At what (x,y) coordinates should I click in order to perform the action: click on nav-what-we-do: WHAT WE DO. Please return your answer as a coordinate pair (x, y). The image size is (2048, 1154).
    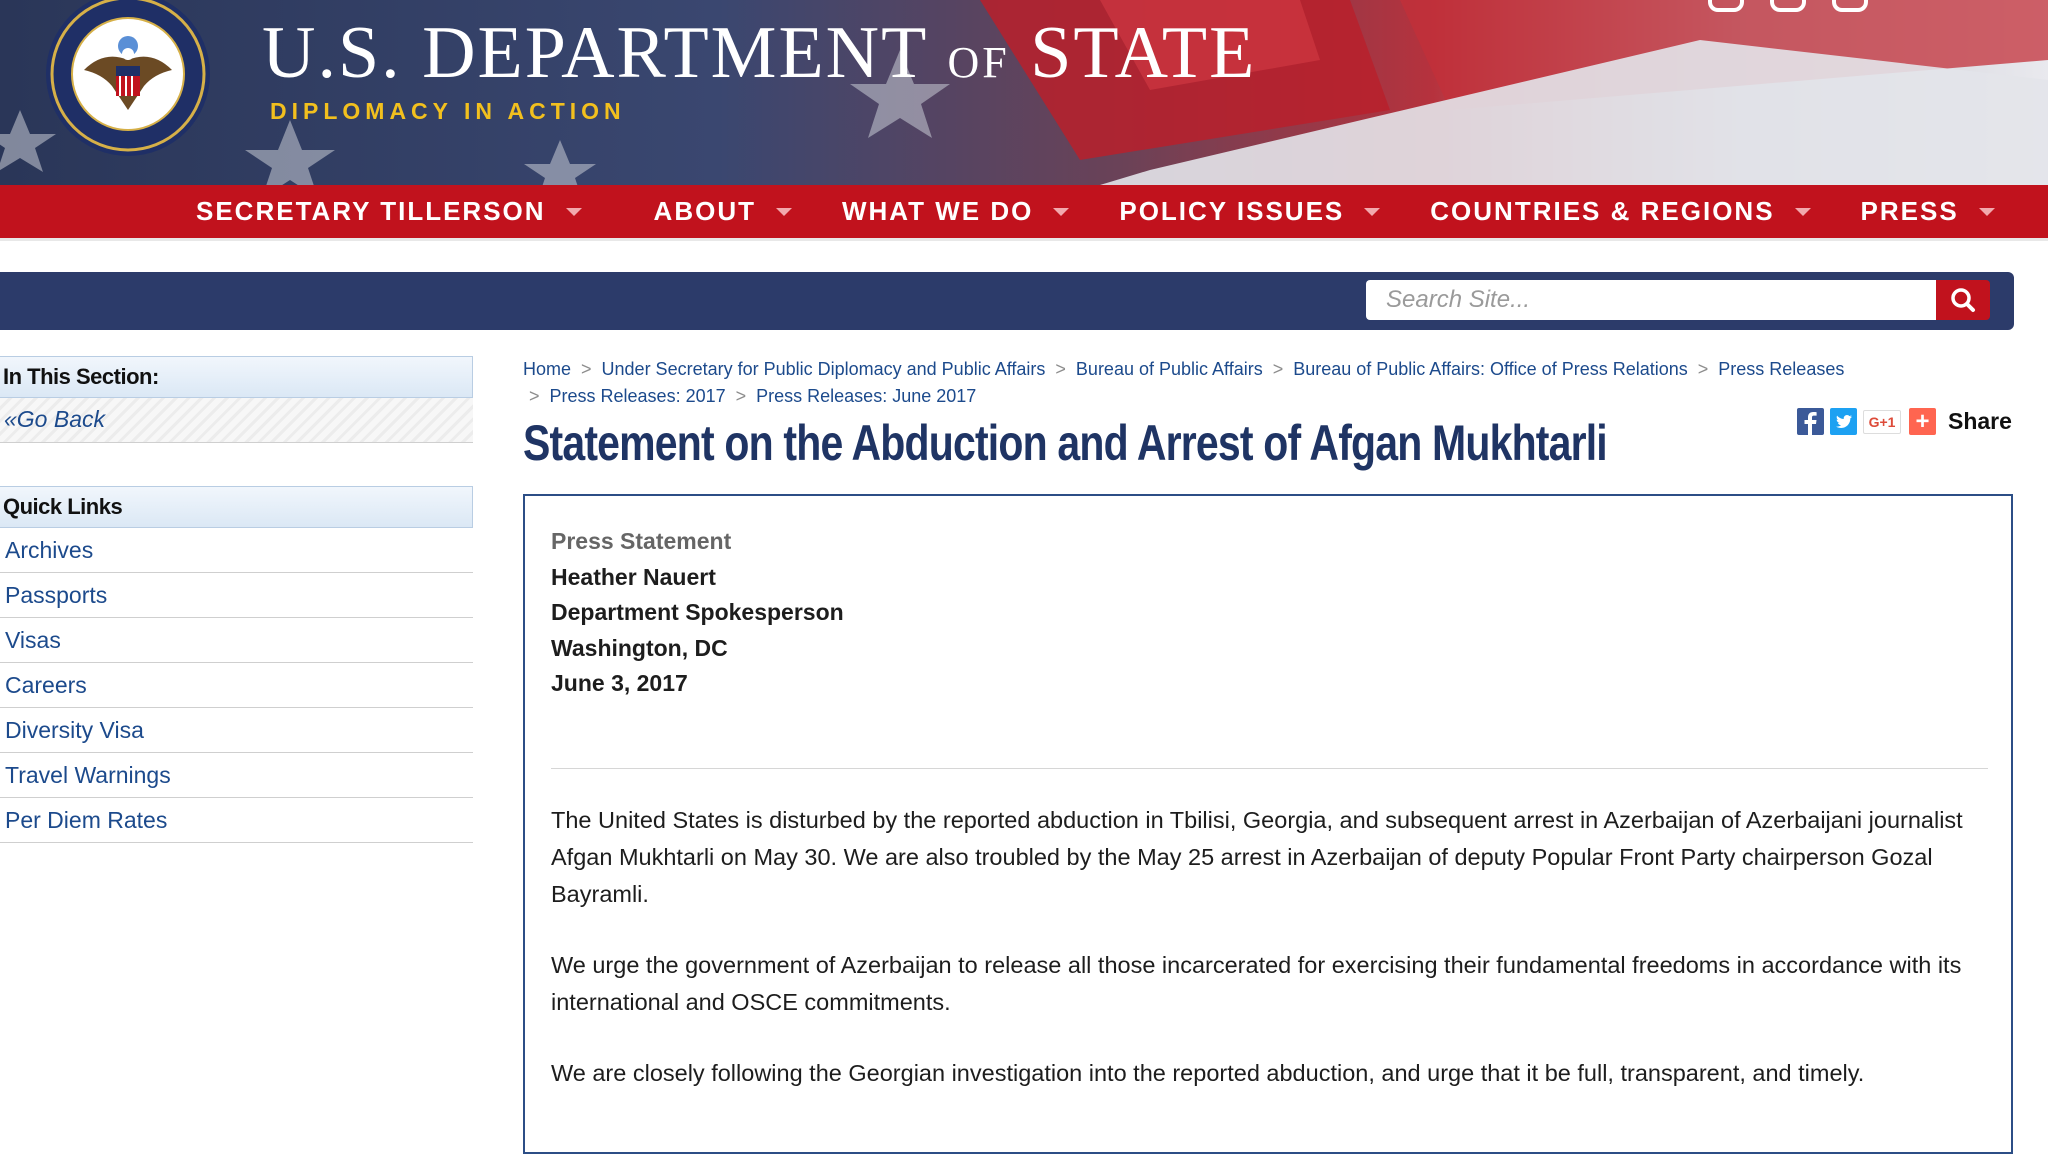
    Looking at the image, I should click on (955, 211).